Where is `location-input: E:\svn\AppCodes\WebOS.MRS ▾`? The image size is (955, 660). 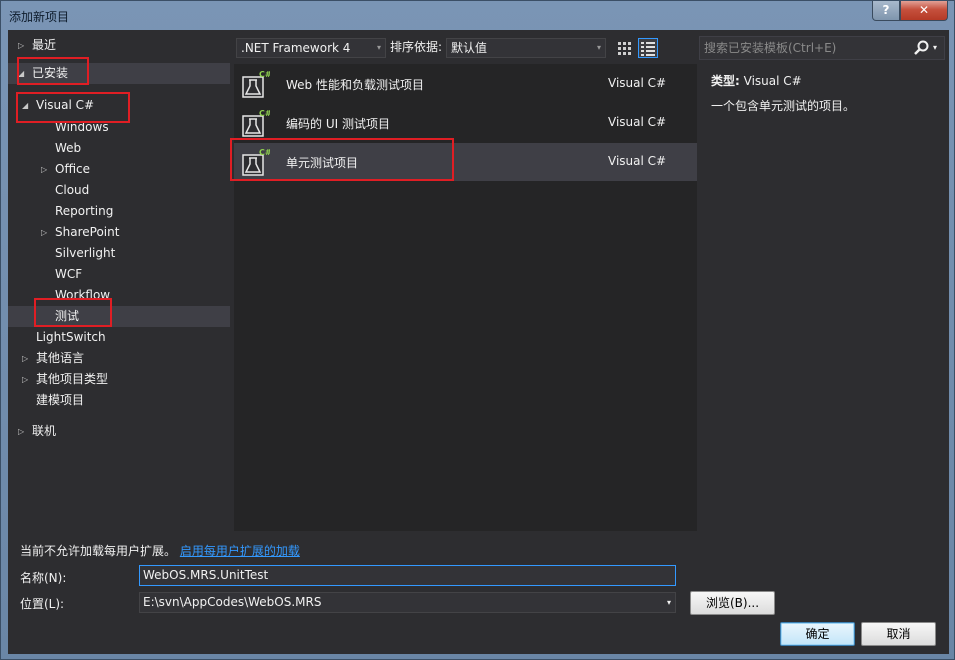
location-input: E:\svn\AppCodes\WebOS.MRS ▾ is located at coordinates (407, 602).